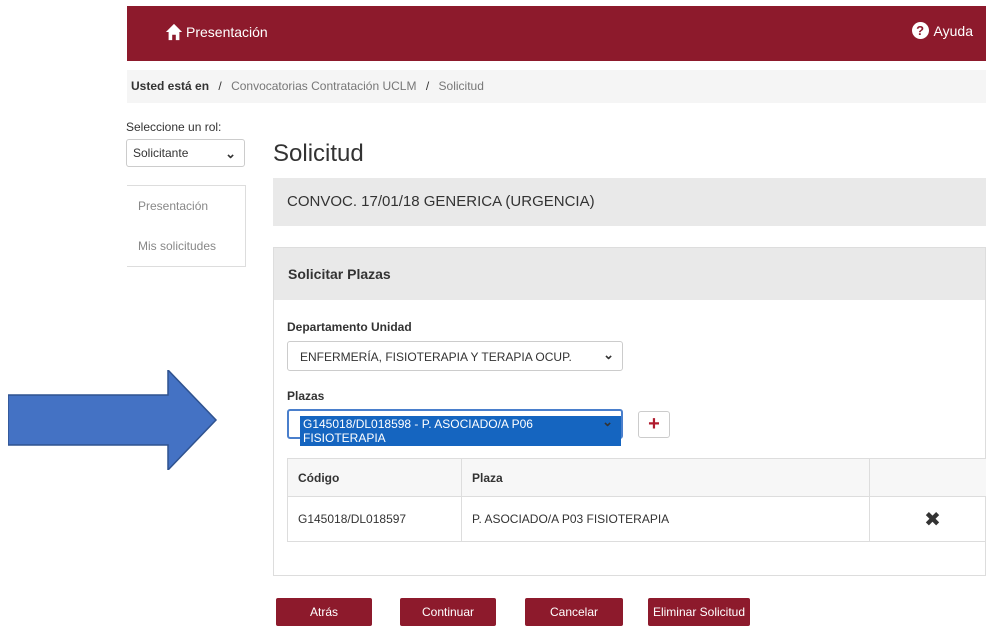  What do you see at coordinates (318, 154) in the screenshot?
I see `page-title: Solicitud` at bounding box center [318, 154].